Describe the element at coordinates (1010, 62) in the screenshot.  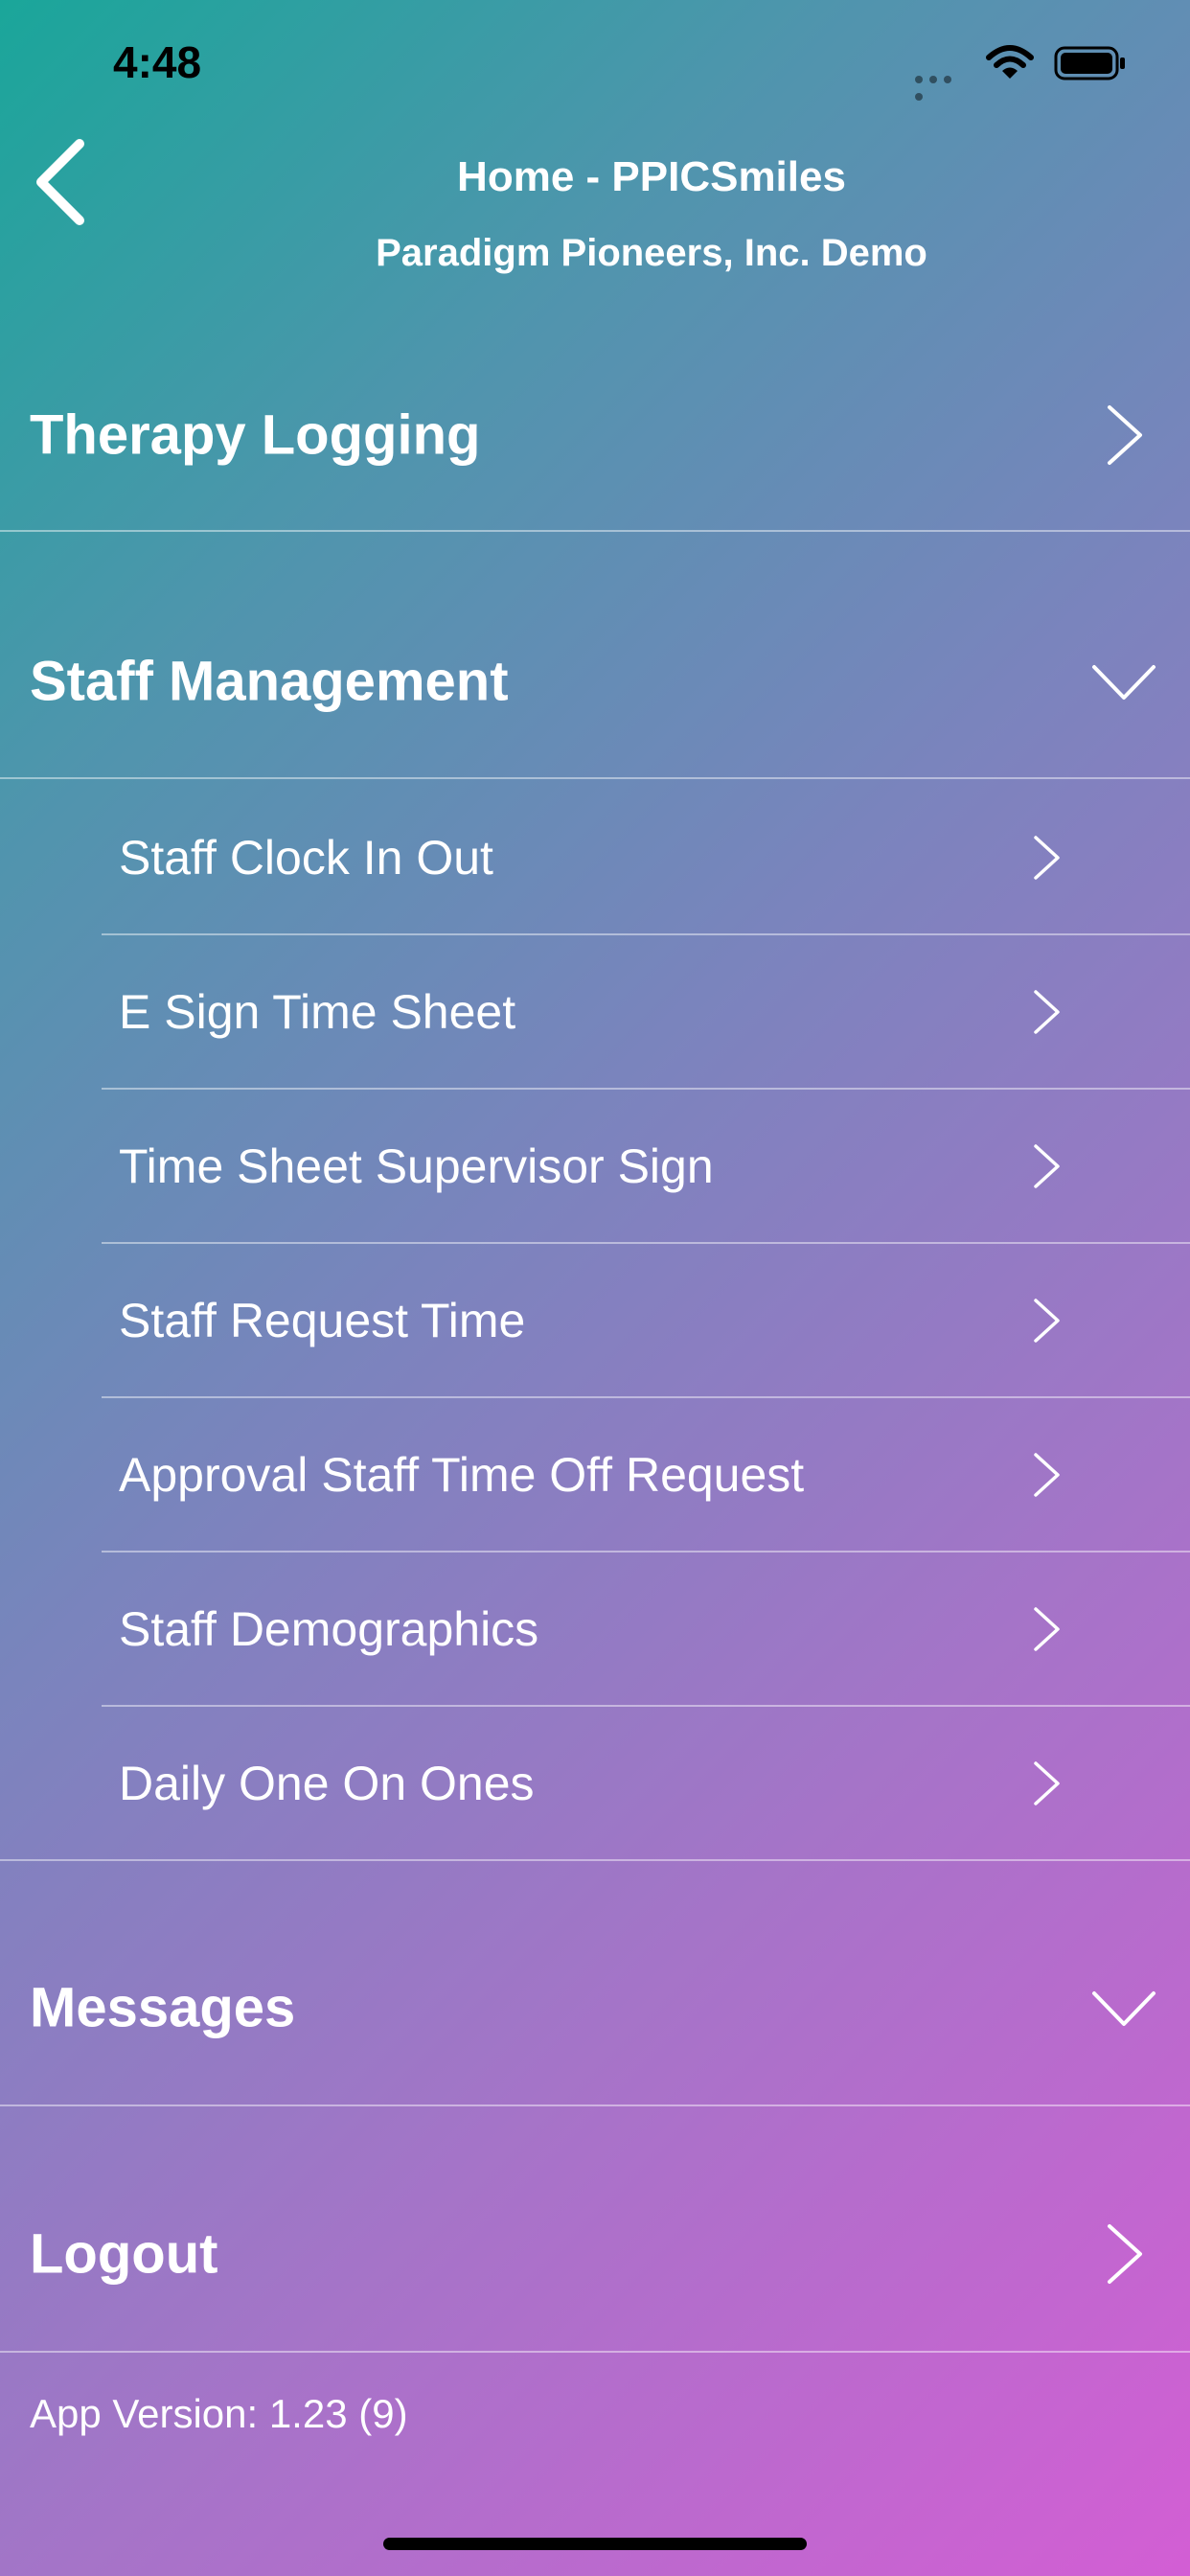
I see `wifi-icon` at that location.